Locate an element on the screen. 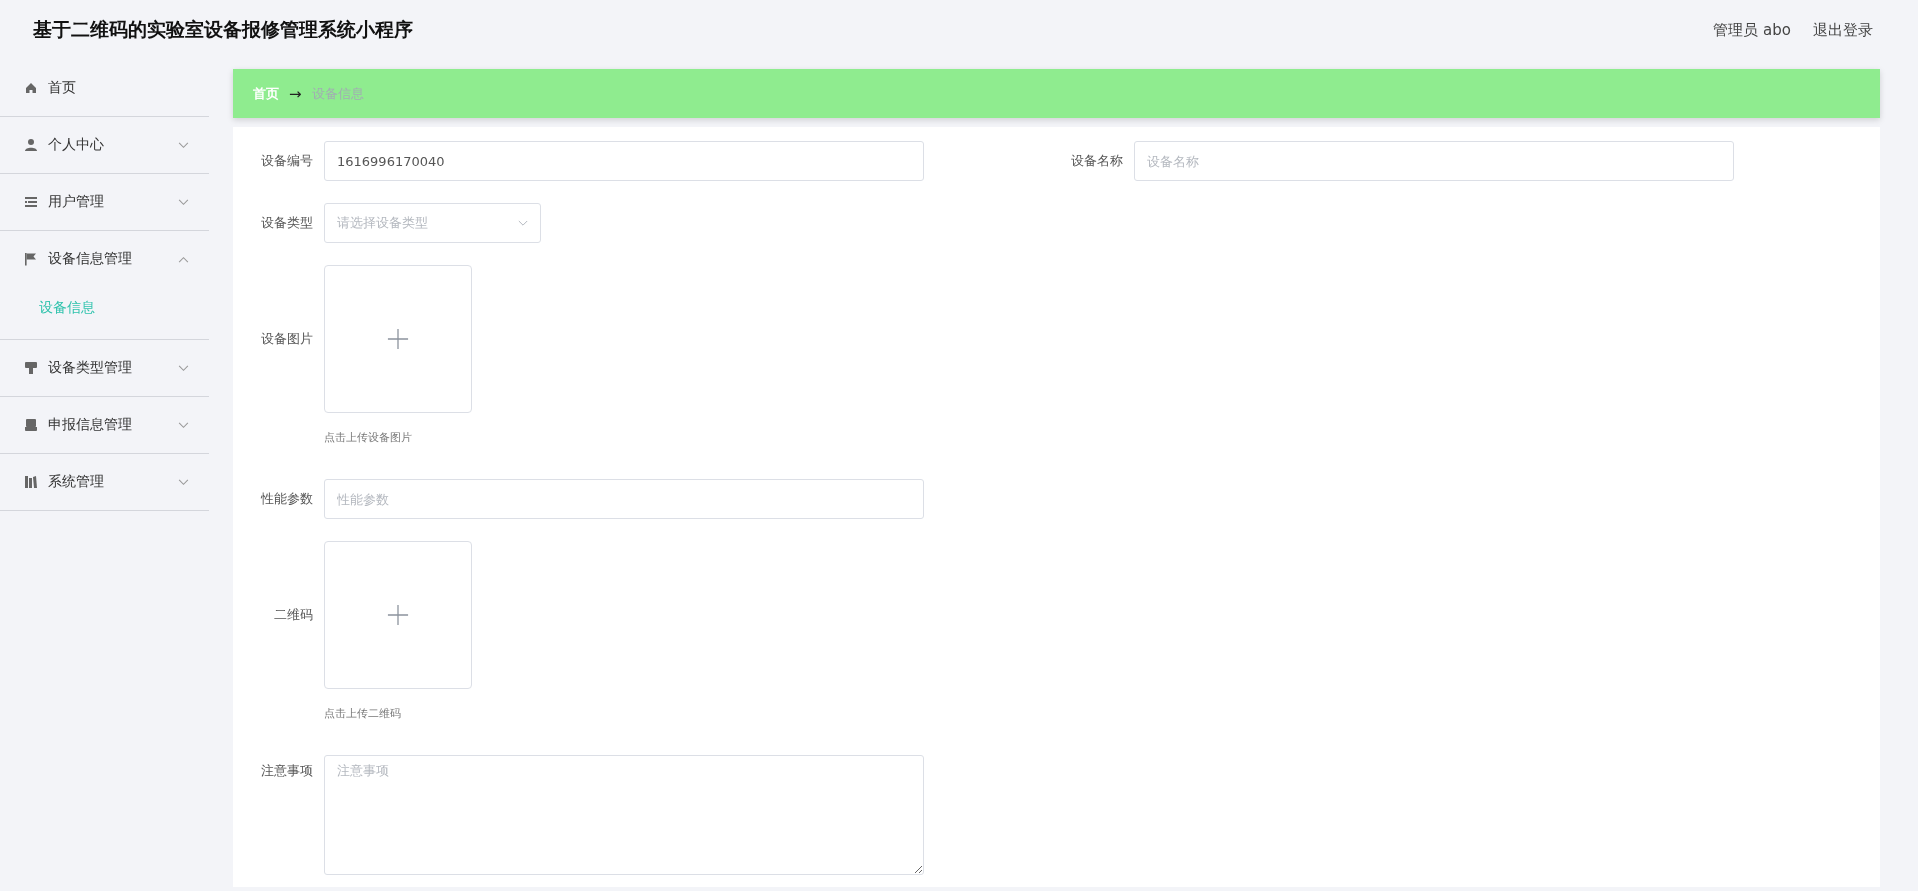 Image resolution: width=1918 pixels, height=891 pixels. upload-hint: 点击上传二维码 is located at coordinates (363, 714).